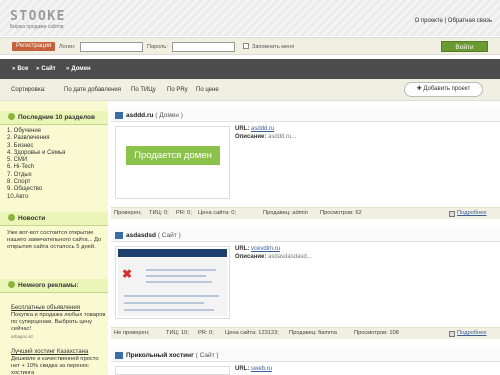 The width and height of the screenshot is (500, 375). I want to click on feedback-link: Обратная связь, so click(470, 21).